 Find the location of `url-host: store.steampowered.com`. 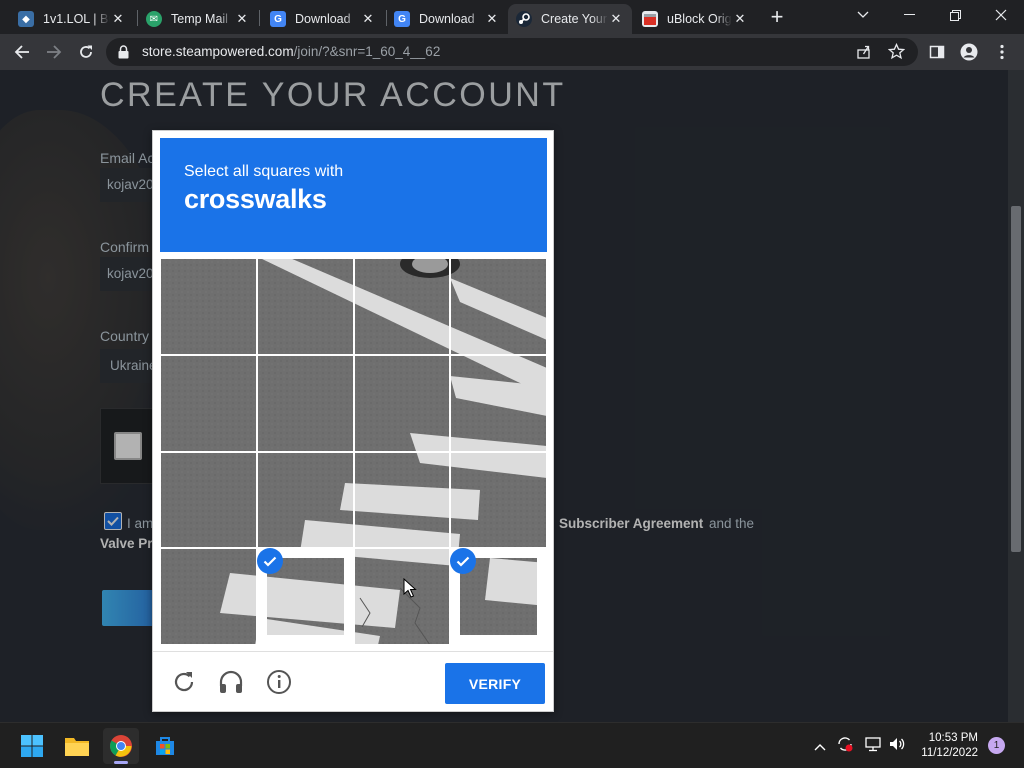

url-host: store.steampowered.com is located at coordinates (218, 51).